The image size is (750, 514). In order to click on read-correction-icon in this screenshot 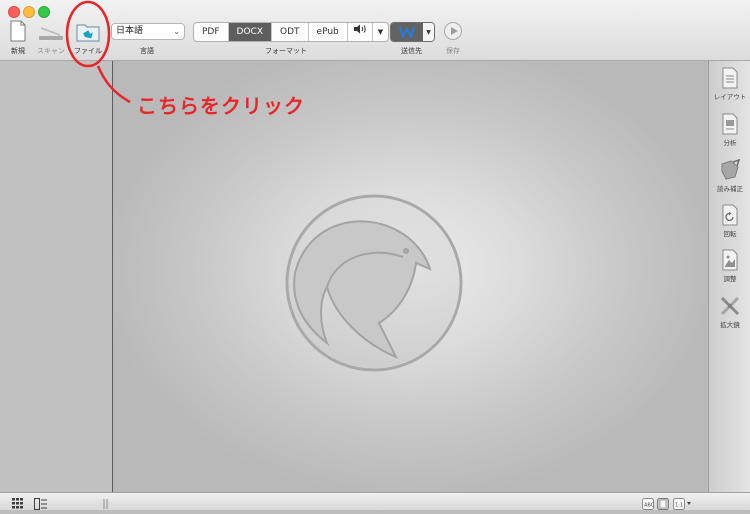, I will do `click(731, 169)`.